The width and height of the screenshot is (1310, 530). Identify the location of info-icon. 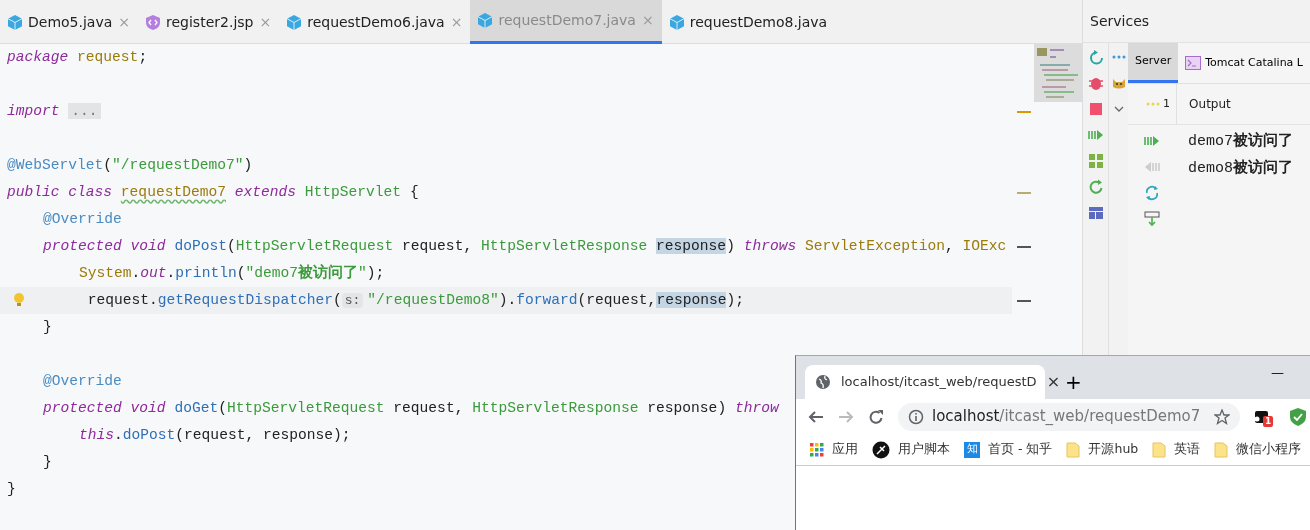
(916, 416).